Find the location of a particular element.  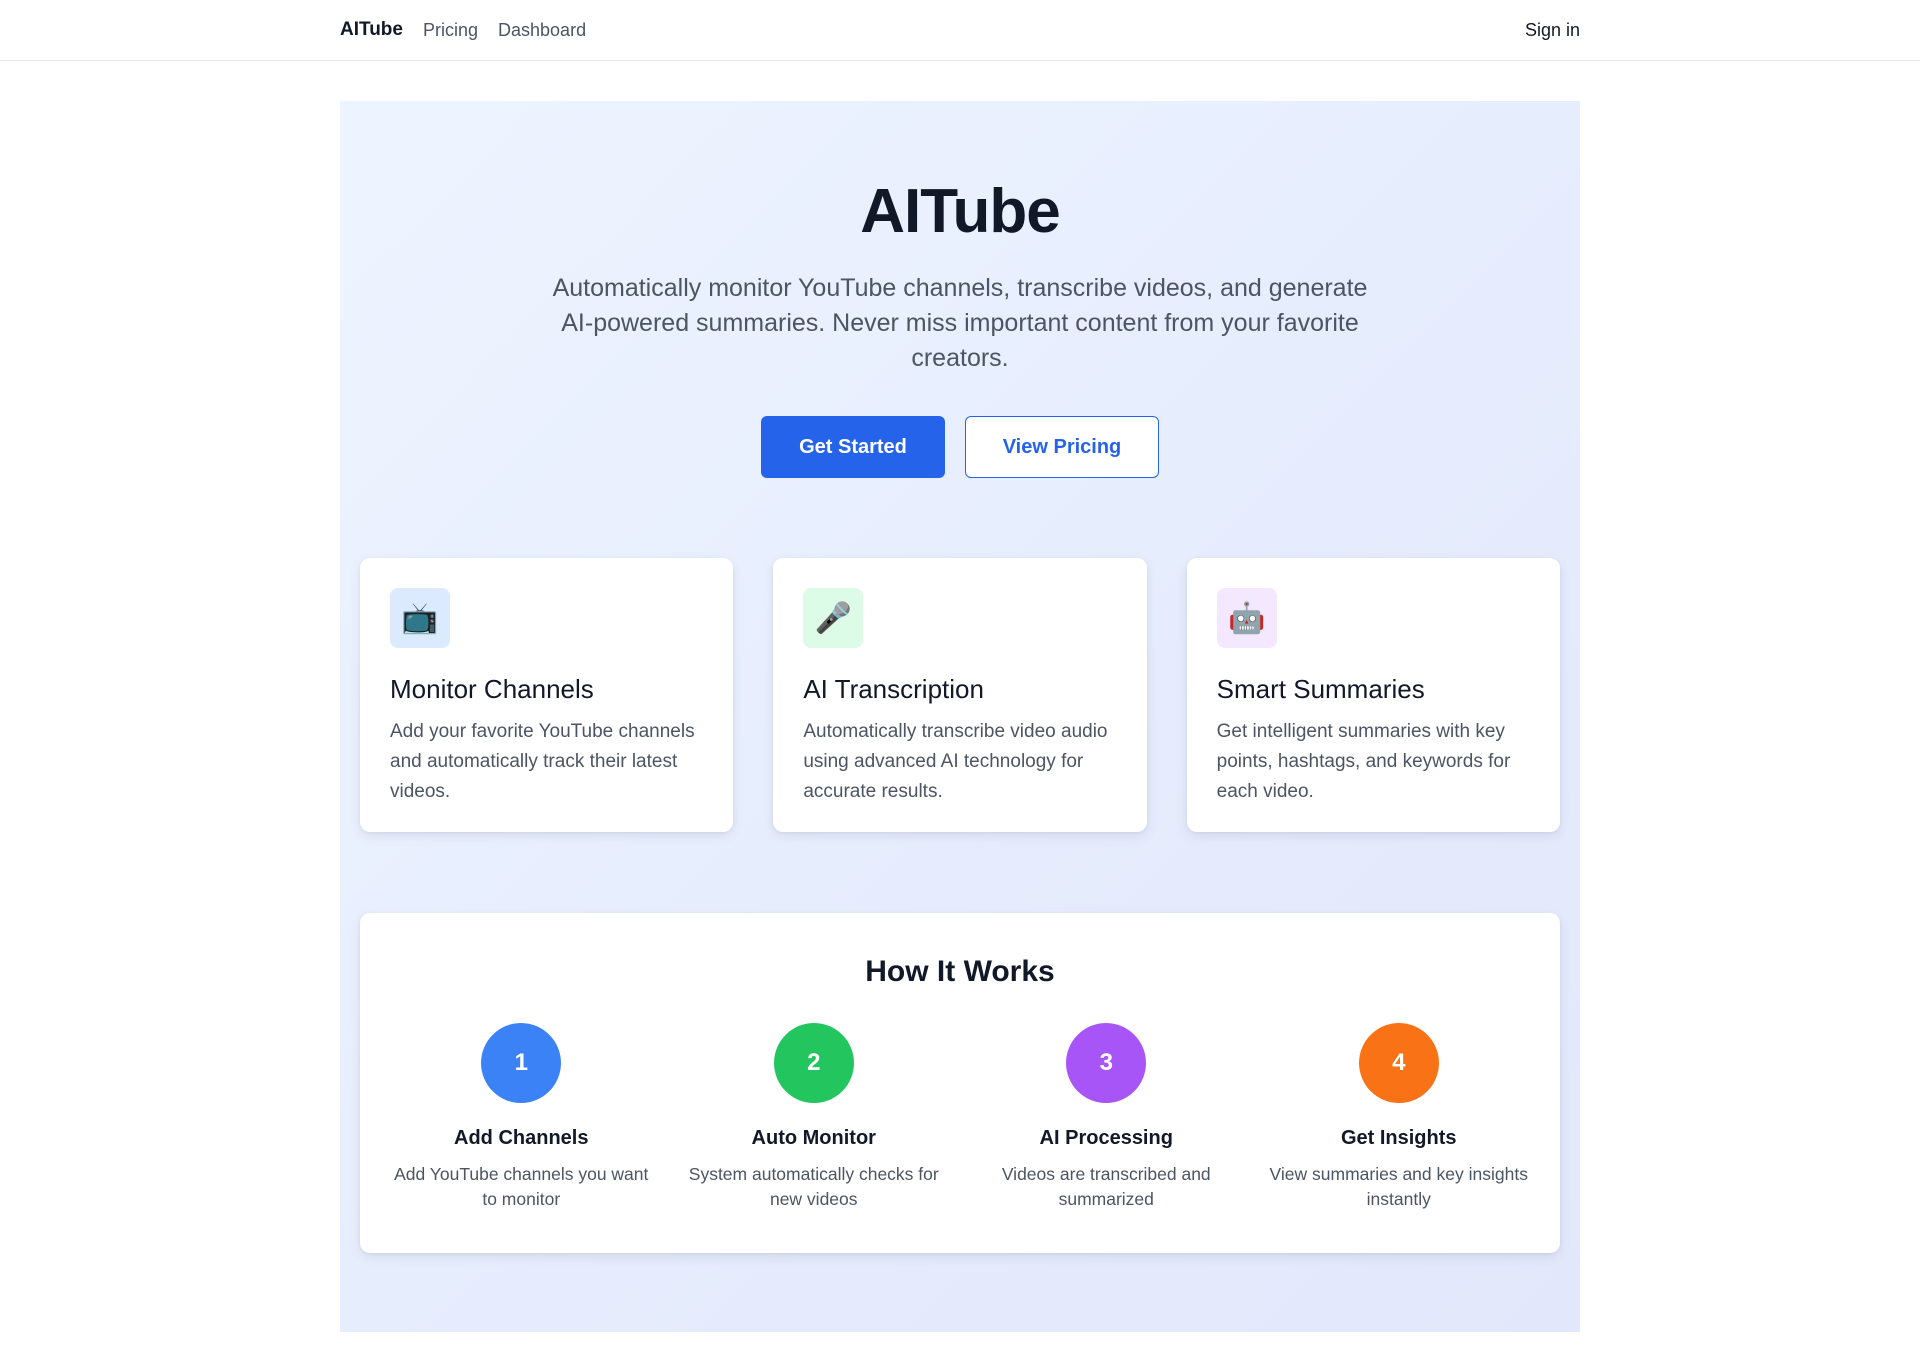

step-description: Add YouTube channels you want to monitor is located at coordinates (521, 1186).